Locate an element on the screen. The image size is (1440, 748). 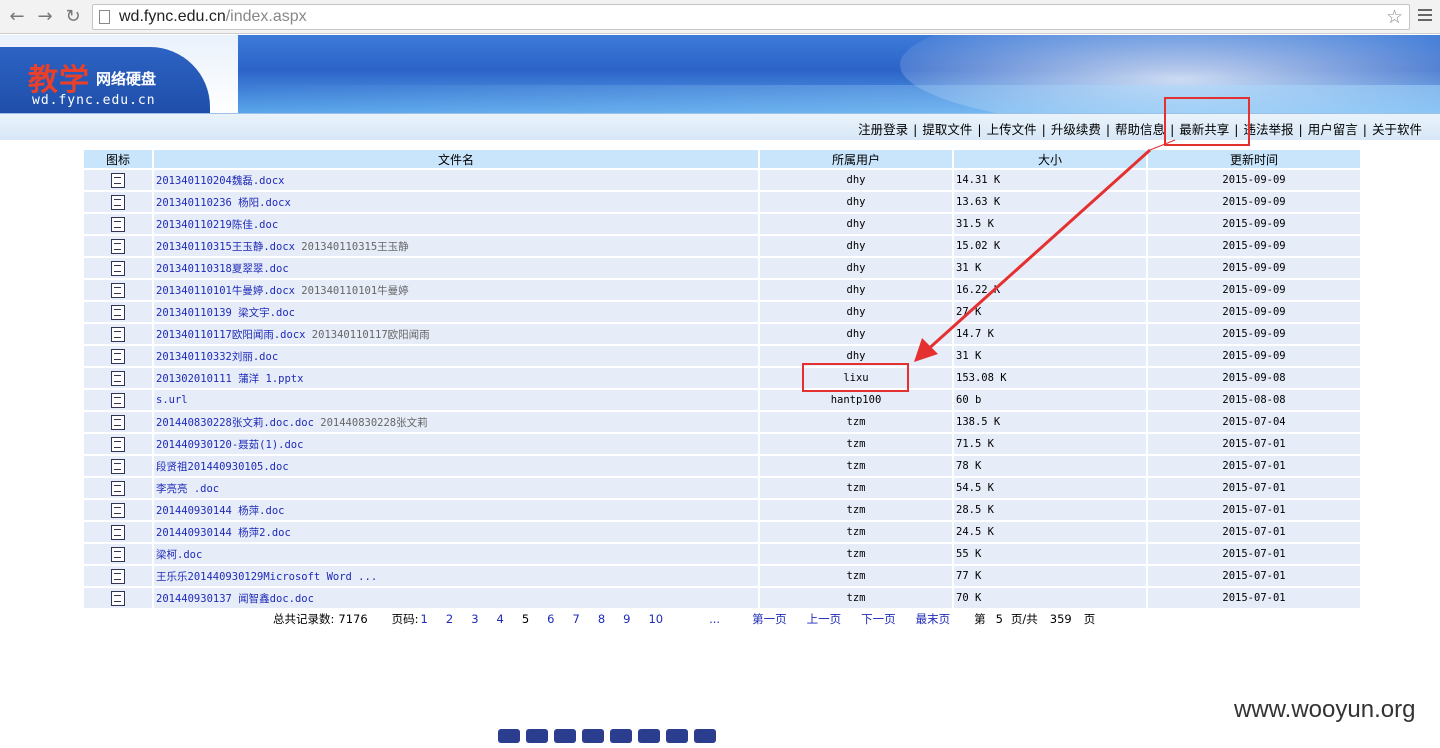
watermark: www.wooyun.org is located at coordinates (1325, 709).